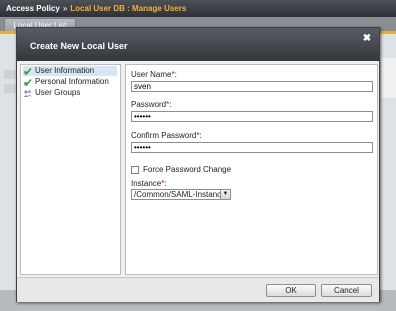  Describe the element at coordinates (79, 46) in the screenshot. I see `dialog-title: Create New Local User` at that location.